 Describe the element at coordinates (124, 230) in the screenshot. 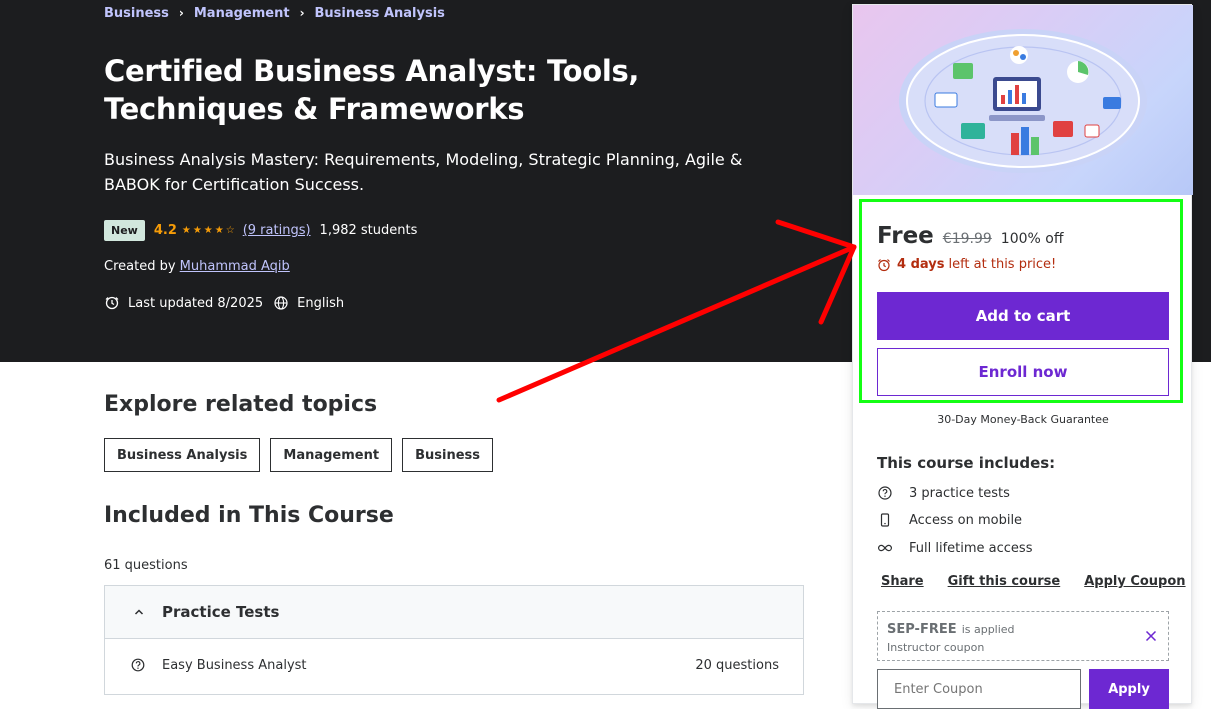

I see `new-badge: New` at that location.